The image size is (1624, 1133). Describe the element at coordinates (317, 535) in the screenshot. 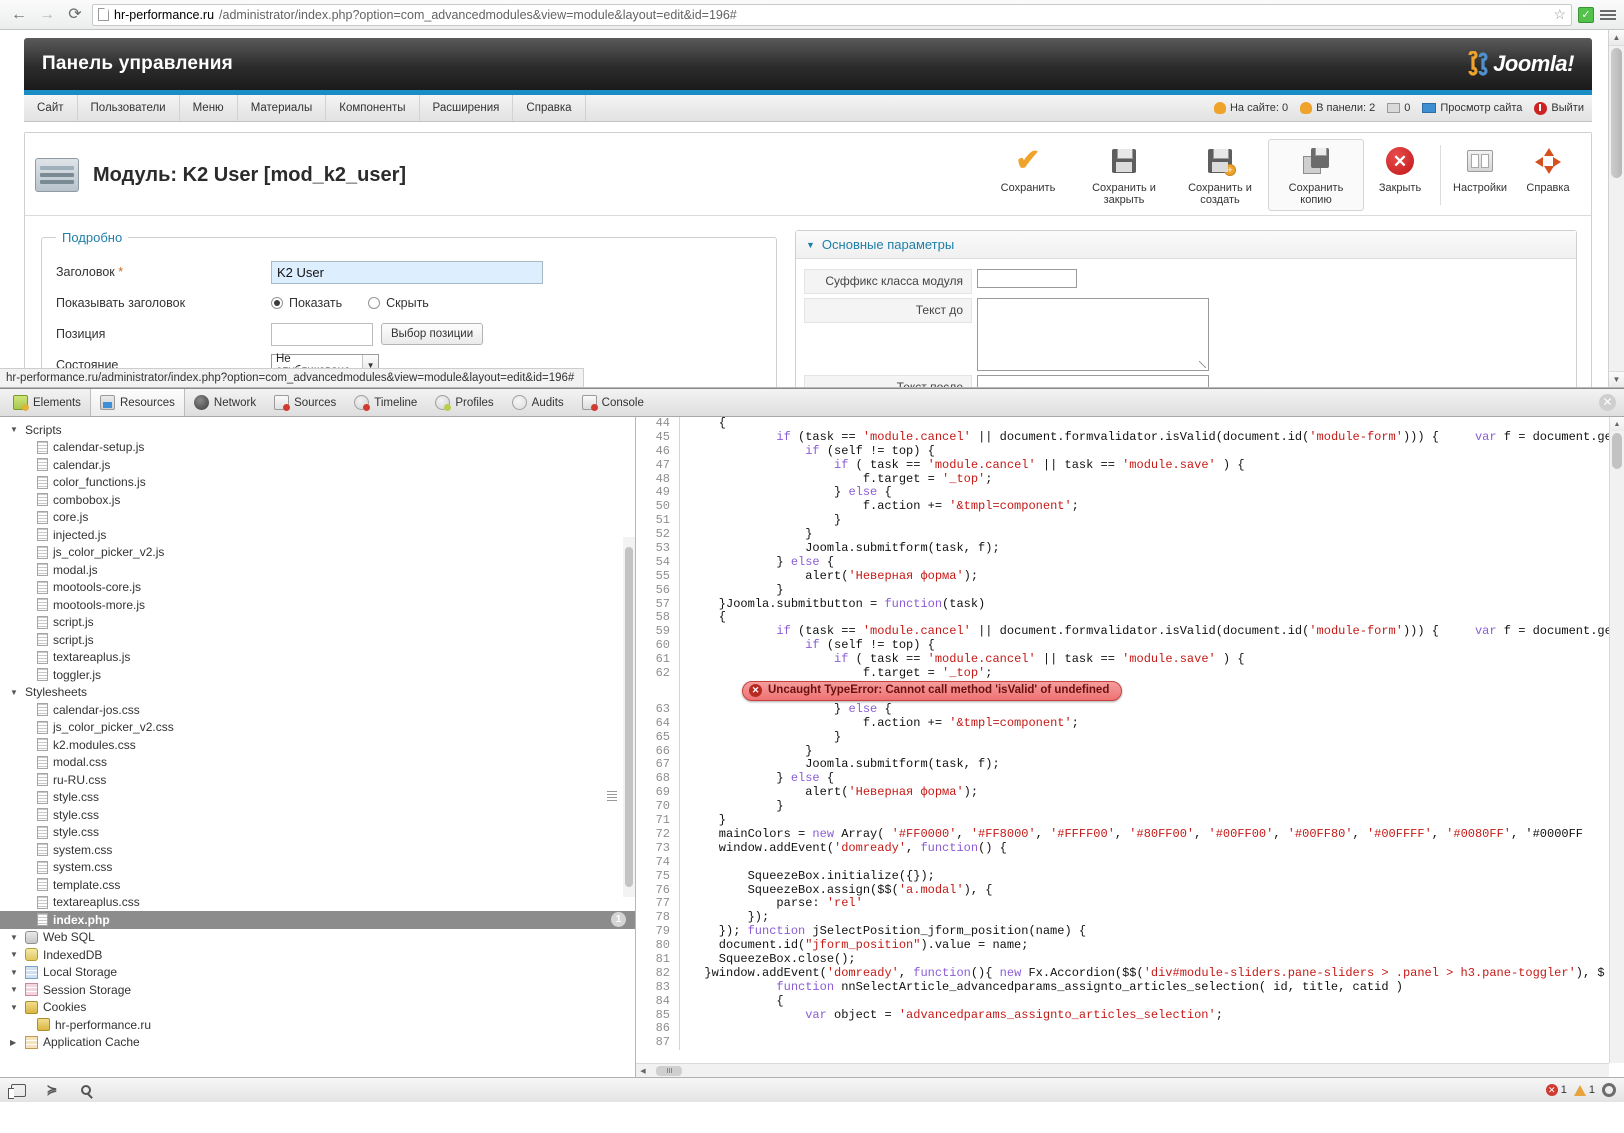

I see `tree-item-row: injected.js` at that location.